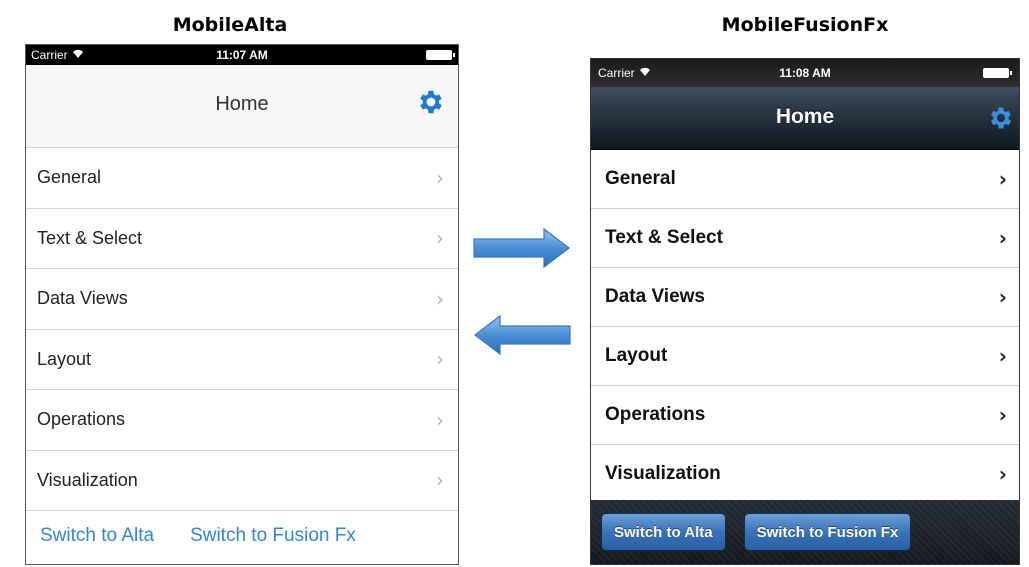  Describe the element at coordinates (827, 532) in the screenshot. I see `switch-to-fusion-fx-button: Switch to Fusion Fx` at that location.